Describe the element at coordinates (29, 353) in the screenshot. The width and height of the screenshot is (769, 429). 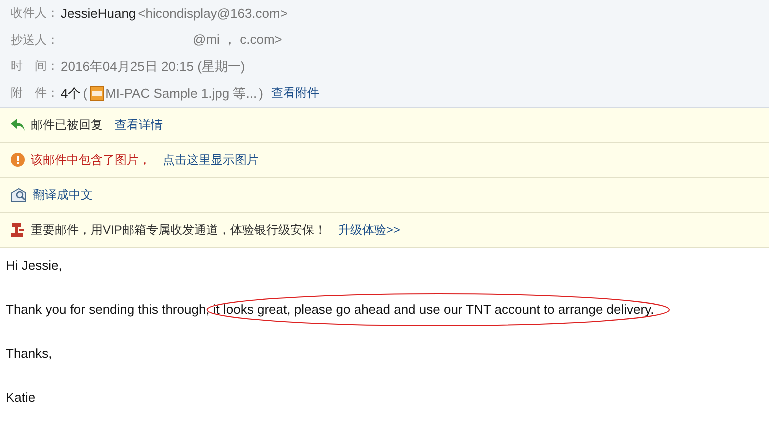
I see `message-text: Thanks,` at that location.